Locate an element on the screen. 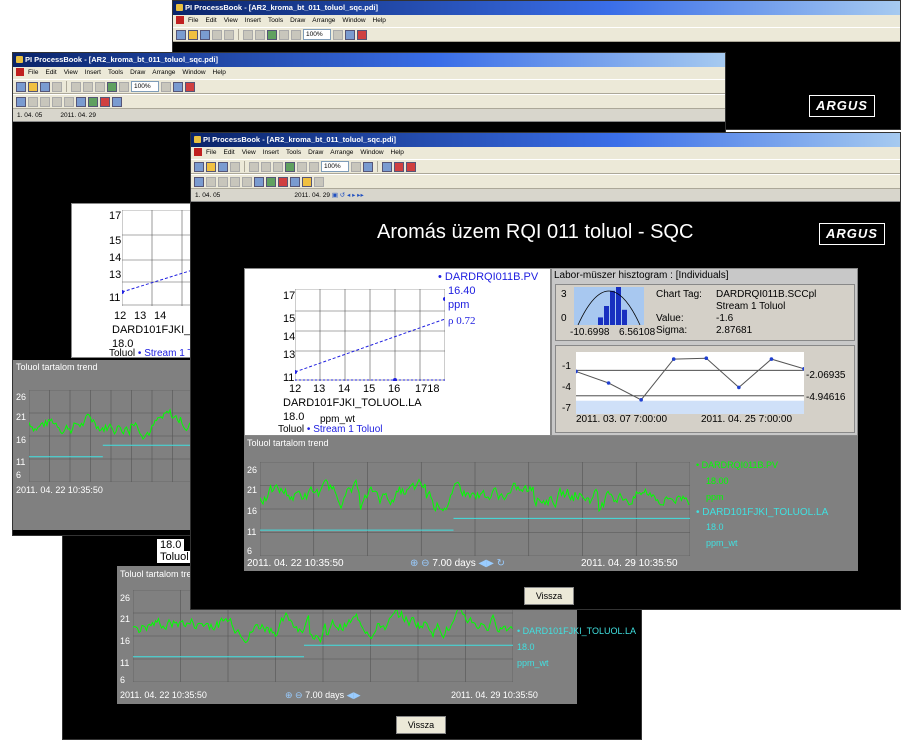  cut-icon is located at coordinates (229, 34).